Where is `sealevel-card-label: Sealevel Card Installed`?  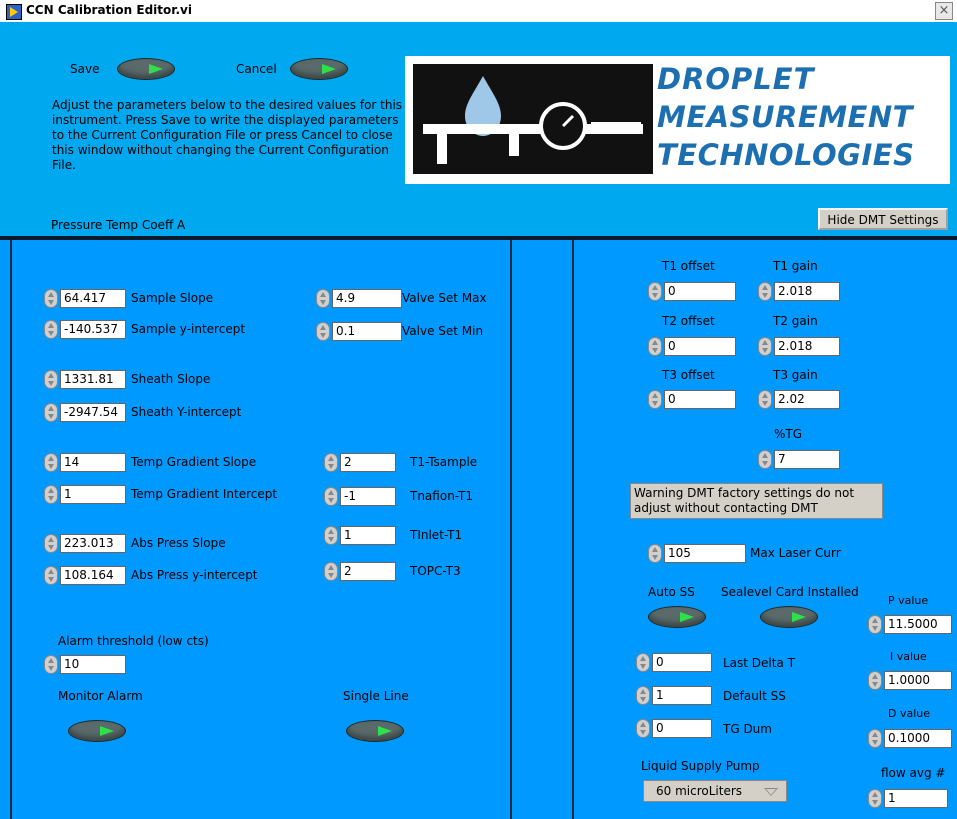 sealevel-card-label: Sealevel Card Installed is located at coordinates (790, 592).